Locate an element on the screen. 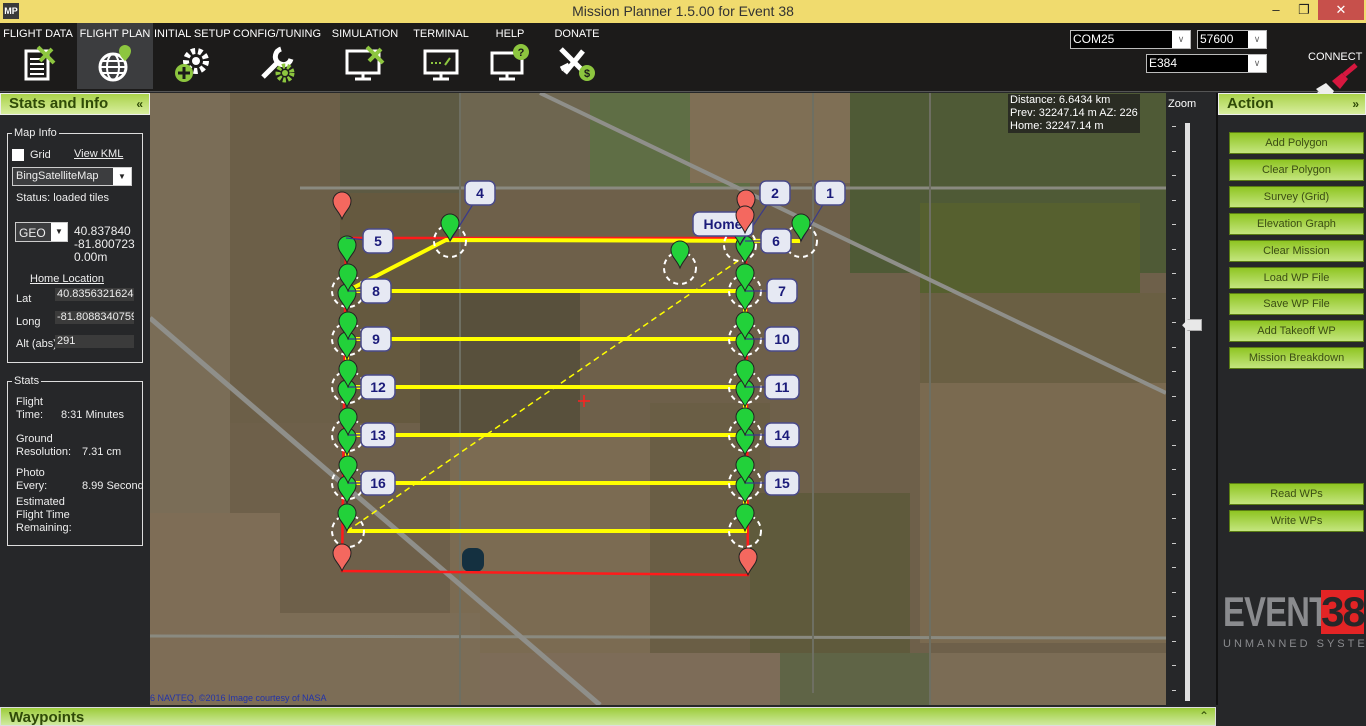  map-type-select: BingSatelliteMap ▼ is located at coordinates (72, 176).